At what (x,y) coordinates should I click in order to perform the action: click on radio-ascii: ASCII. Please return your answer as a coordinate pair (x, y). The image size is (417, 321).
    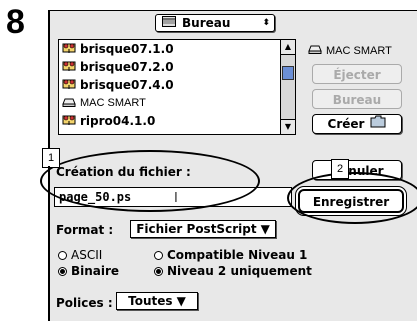
    Looking at the image, I should click on (80, 255).